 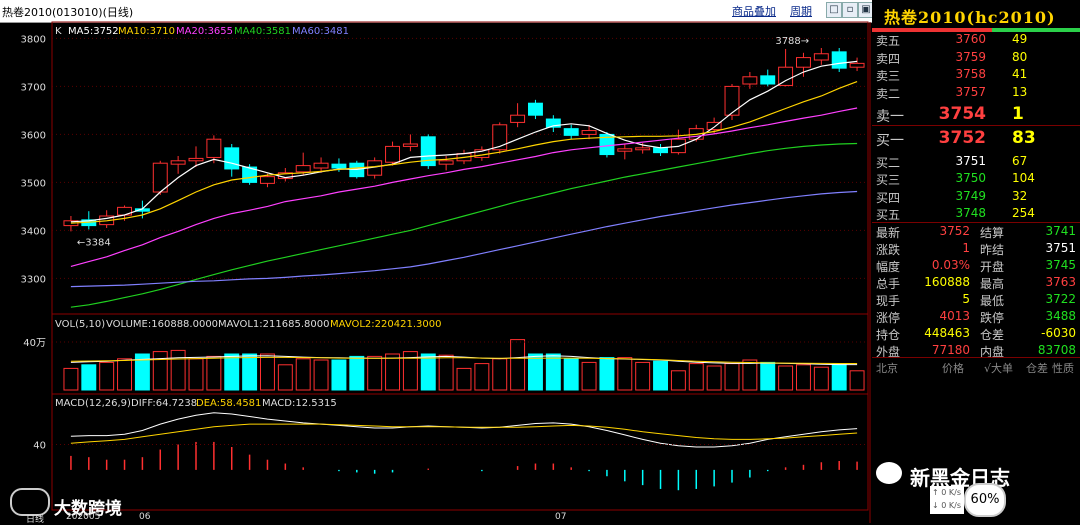 What do you see at coordinates (887, 368) in the screenshot?
I see `ticks-col-location: 北京` at bounding box center [887, 368].